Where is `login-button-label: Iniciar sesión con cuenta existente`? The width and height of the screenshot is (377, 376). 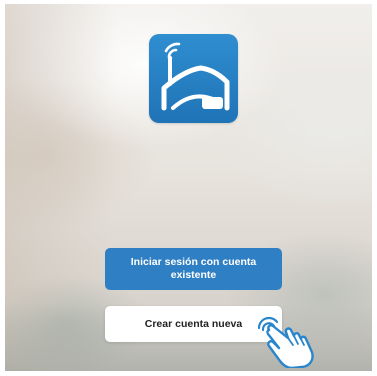
login-button-label: Iniciar sesión con cuenta existente is located at coordinates (193, 268).